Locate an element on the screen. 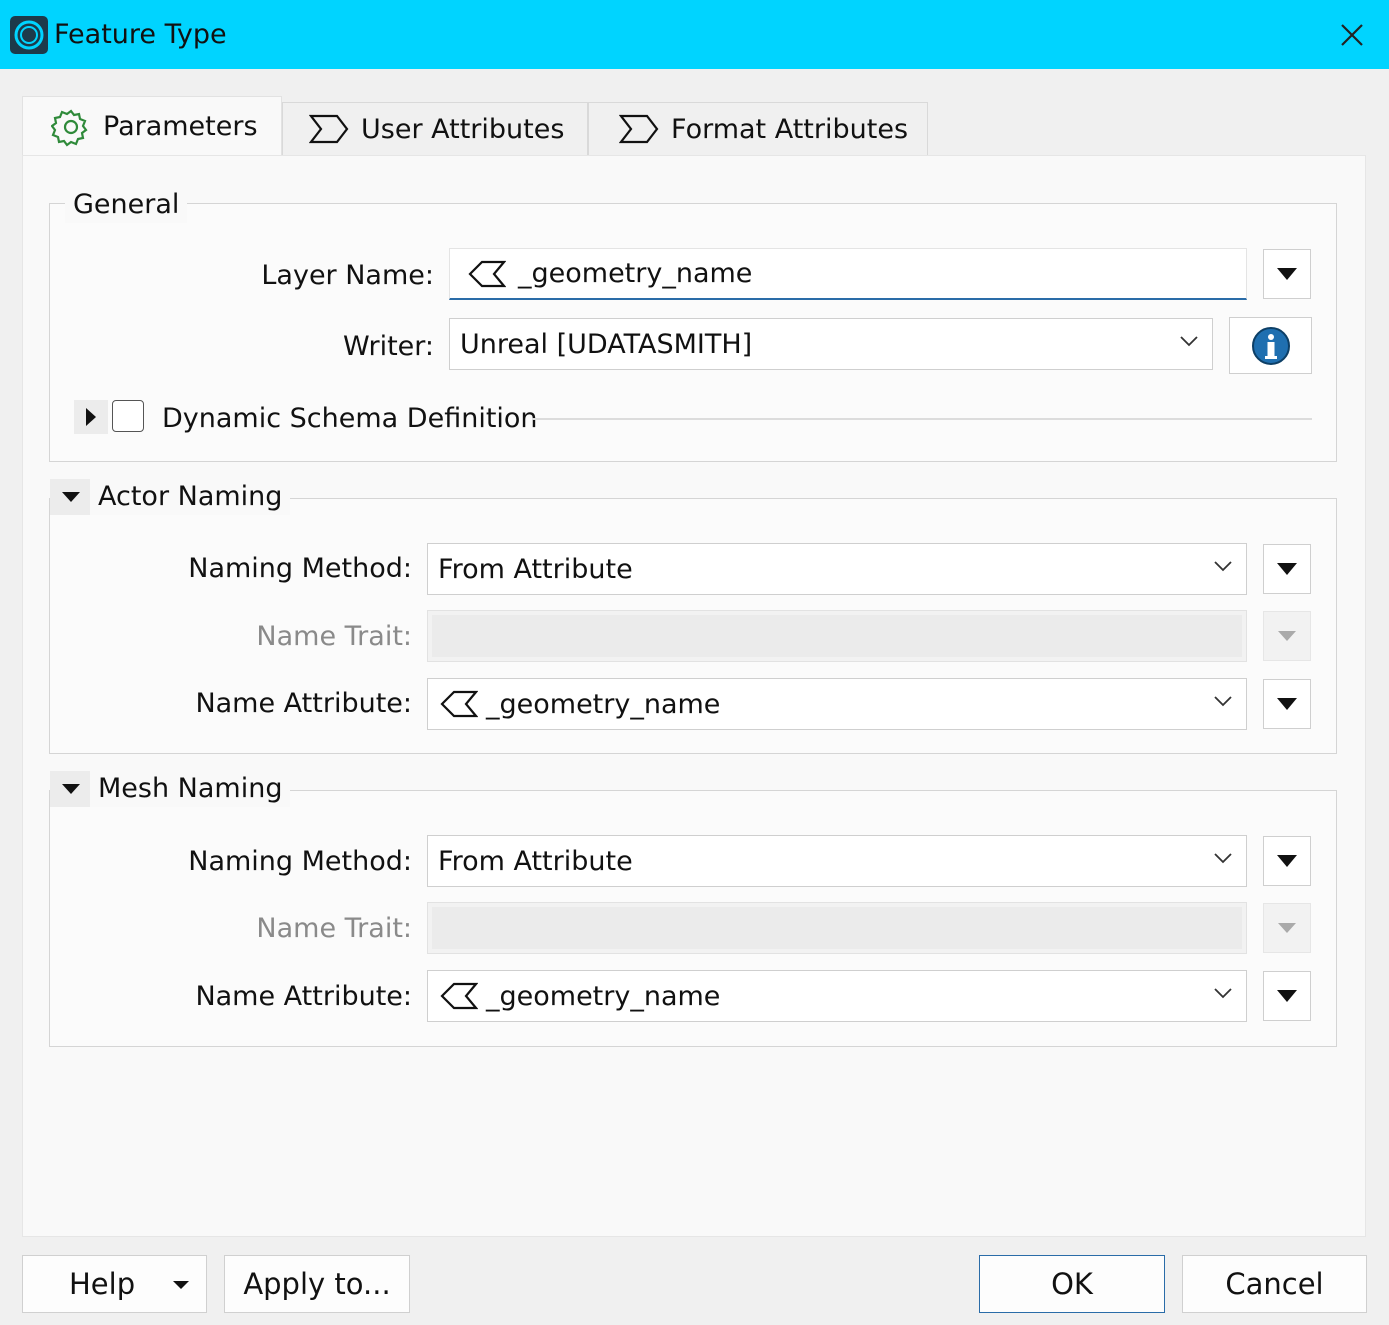 This screenshot has width=1389, height=1325. mesh-name-attribute-menu-button is located at coordinates (1287, 996).